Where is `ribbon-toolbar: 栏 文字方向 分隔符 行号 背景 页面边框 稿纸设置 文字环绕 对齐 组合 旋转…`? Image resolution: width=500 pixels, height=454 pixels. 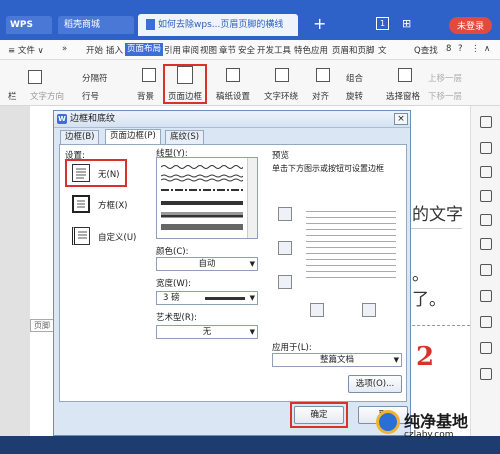 ribbon-toolbar: 栏 文字方向 分隔符 行号 背景 页面边框 稿纸设置 文字环绕 对齐 组合 旋转… is located at coordinates (250, 83).